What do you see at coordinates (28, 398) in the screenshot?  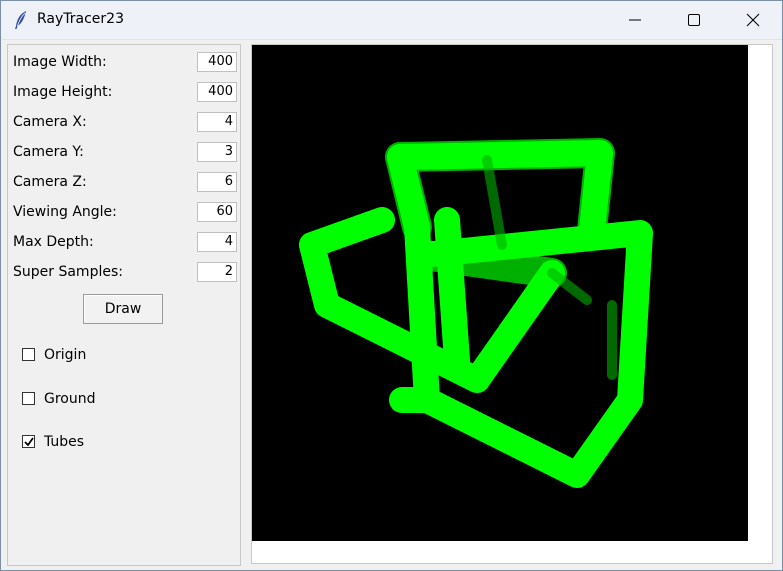 I see `ground-checkbox` at bounding box center [28, 398].